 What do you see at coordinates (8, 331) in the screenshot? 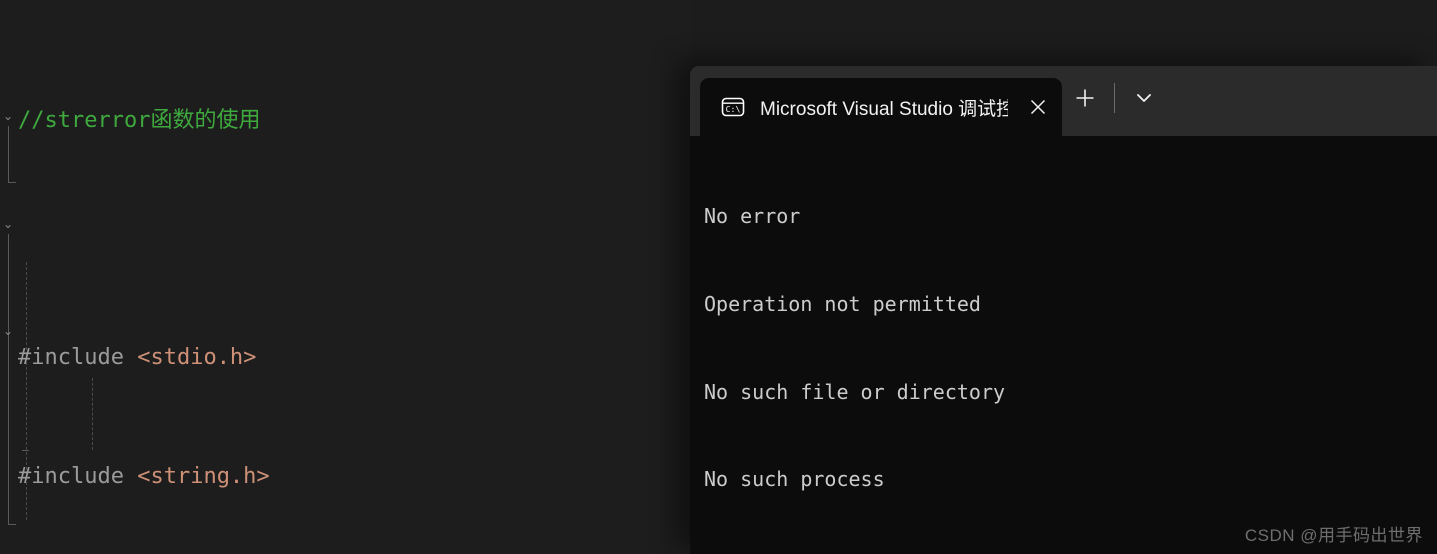
I see `fold-chevron-for: ⌄` at bounding box center [8, 331].